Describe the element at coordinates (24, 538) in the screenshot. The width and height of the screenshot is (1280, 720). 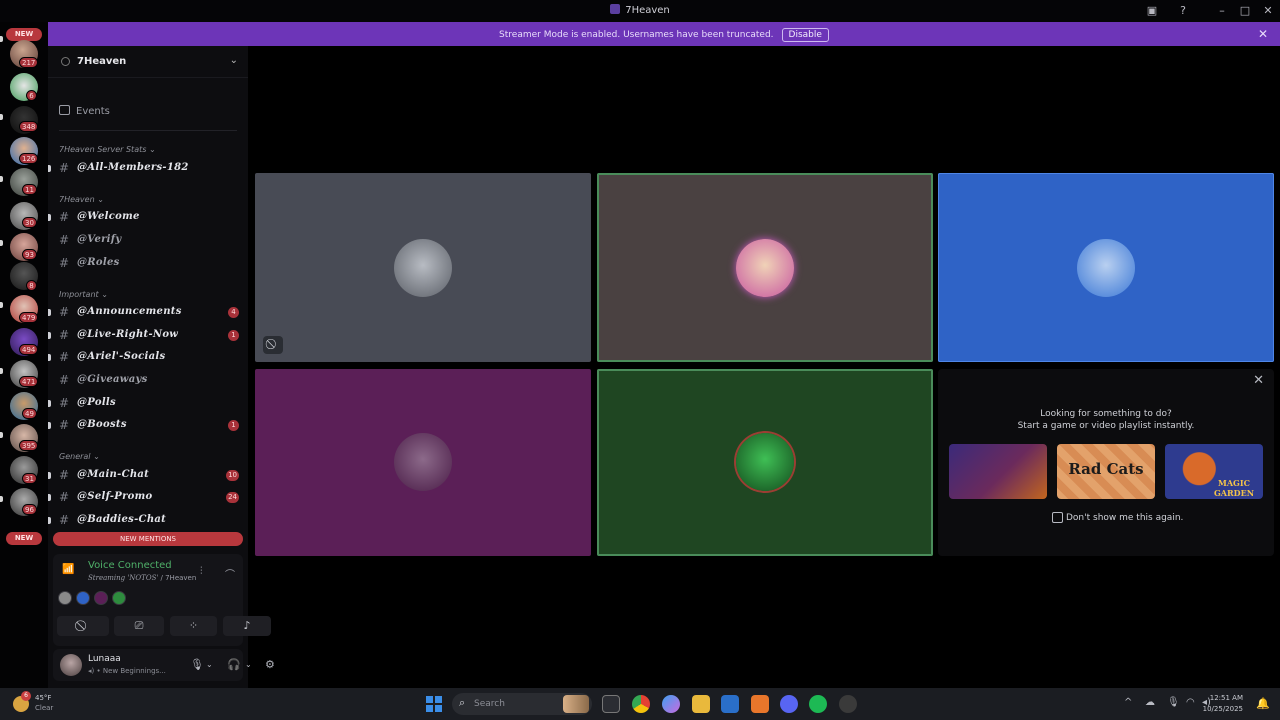
I see `new-unread-pill-bottom: NEW` at that location.